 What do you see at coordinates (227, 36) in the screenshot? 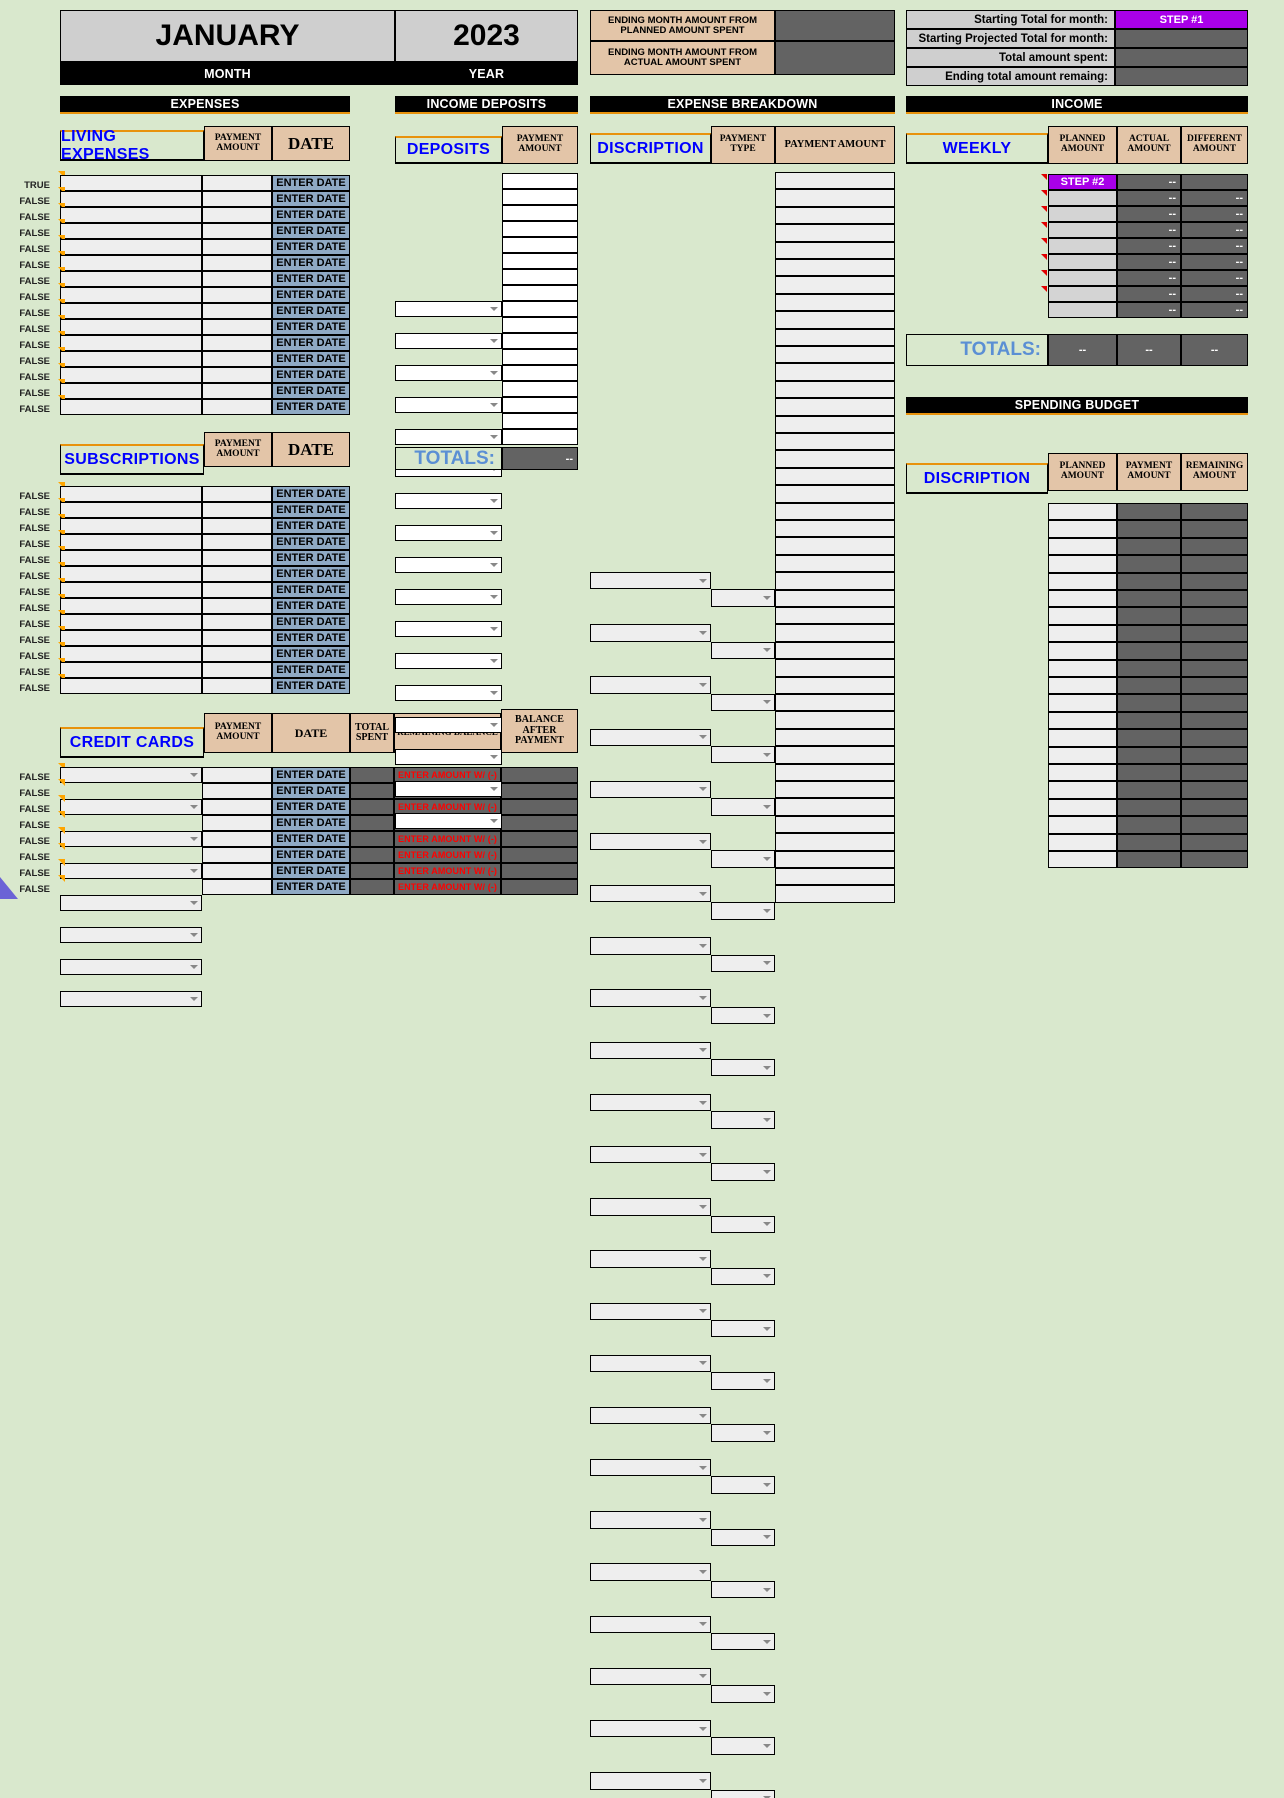
I see `month-cell: JANUARY` at bounding box center [227, 36].